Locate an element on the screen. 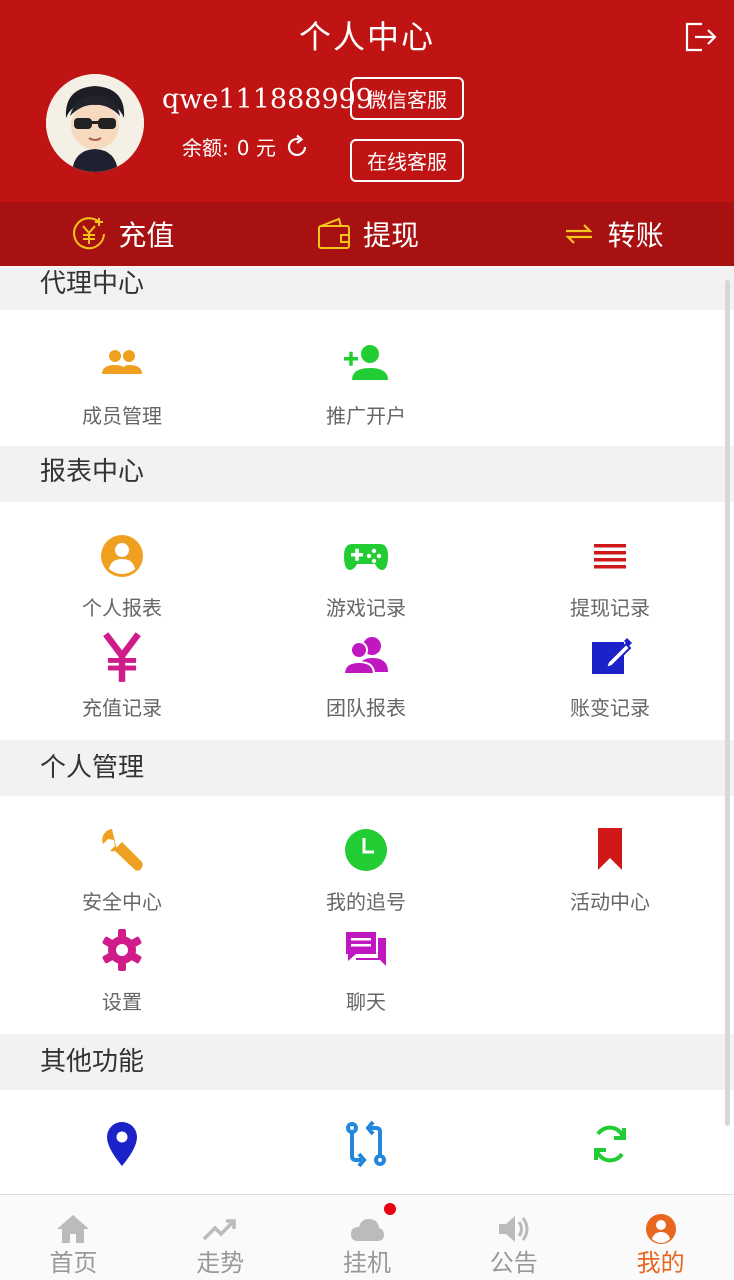 The height and width of the screenshot is (1280, 734). tab-trend: 走势 is located at coordinates (220, 1237).